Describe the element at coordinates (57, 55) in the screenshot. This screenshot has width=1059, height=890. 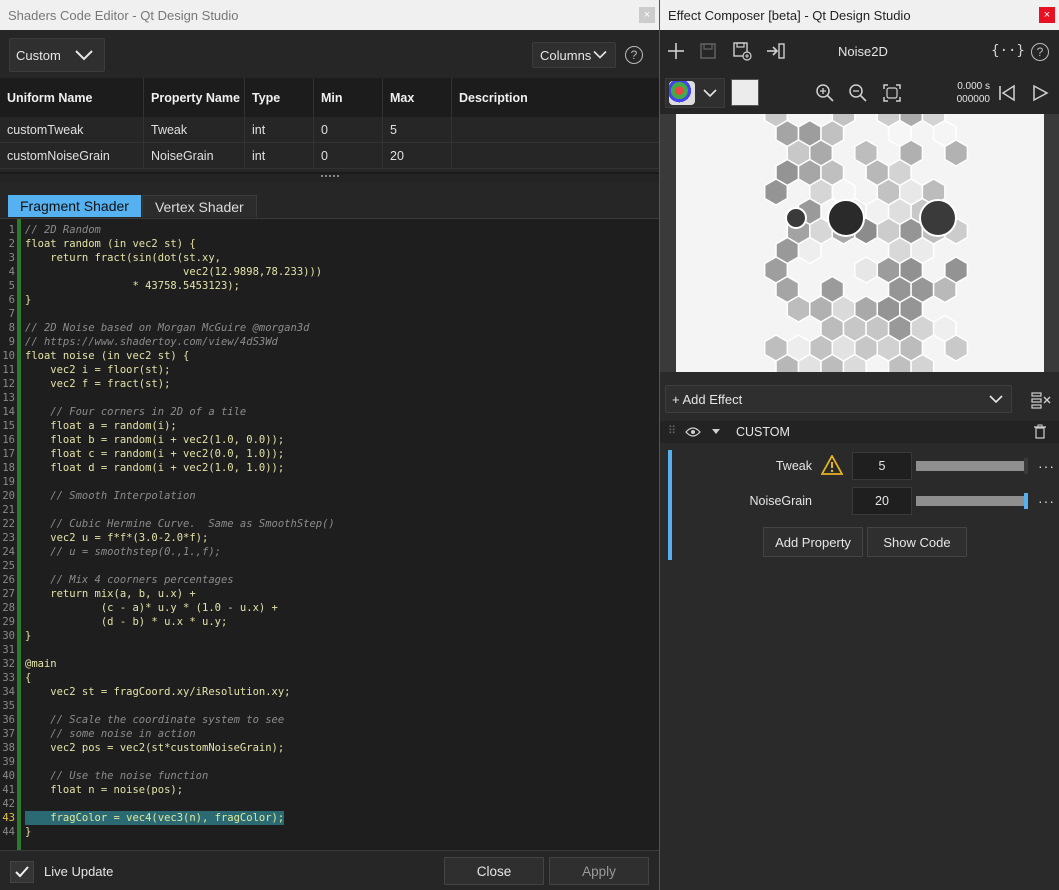
I see `mode-combo: Custom` at that location.